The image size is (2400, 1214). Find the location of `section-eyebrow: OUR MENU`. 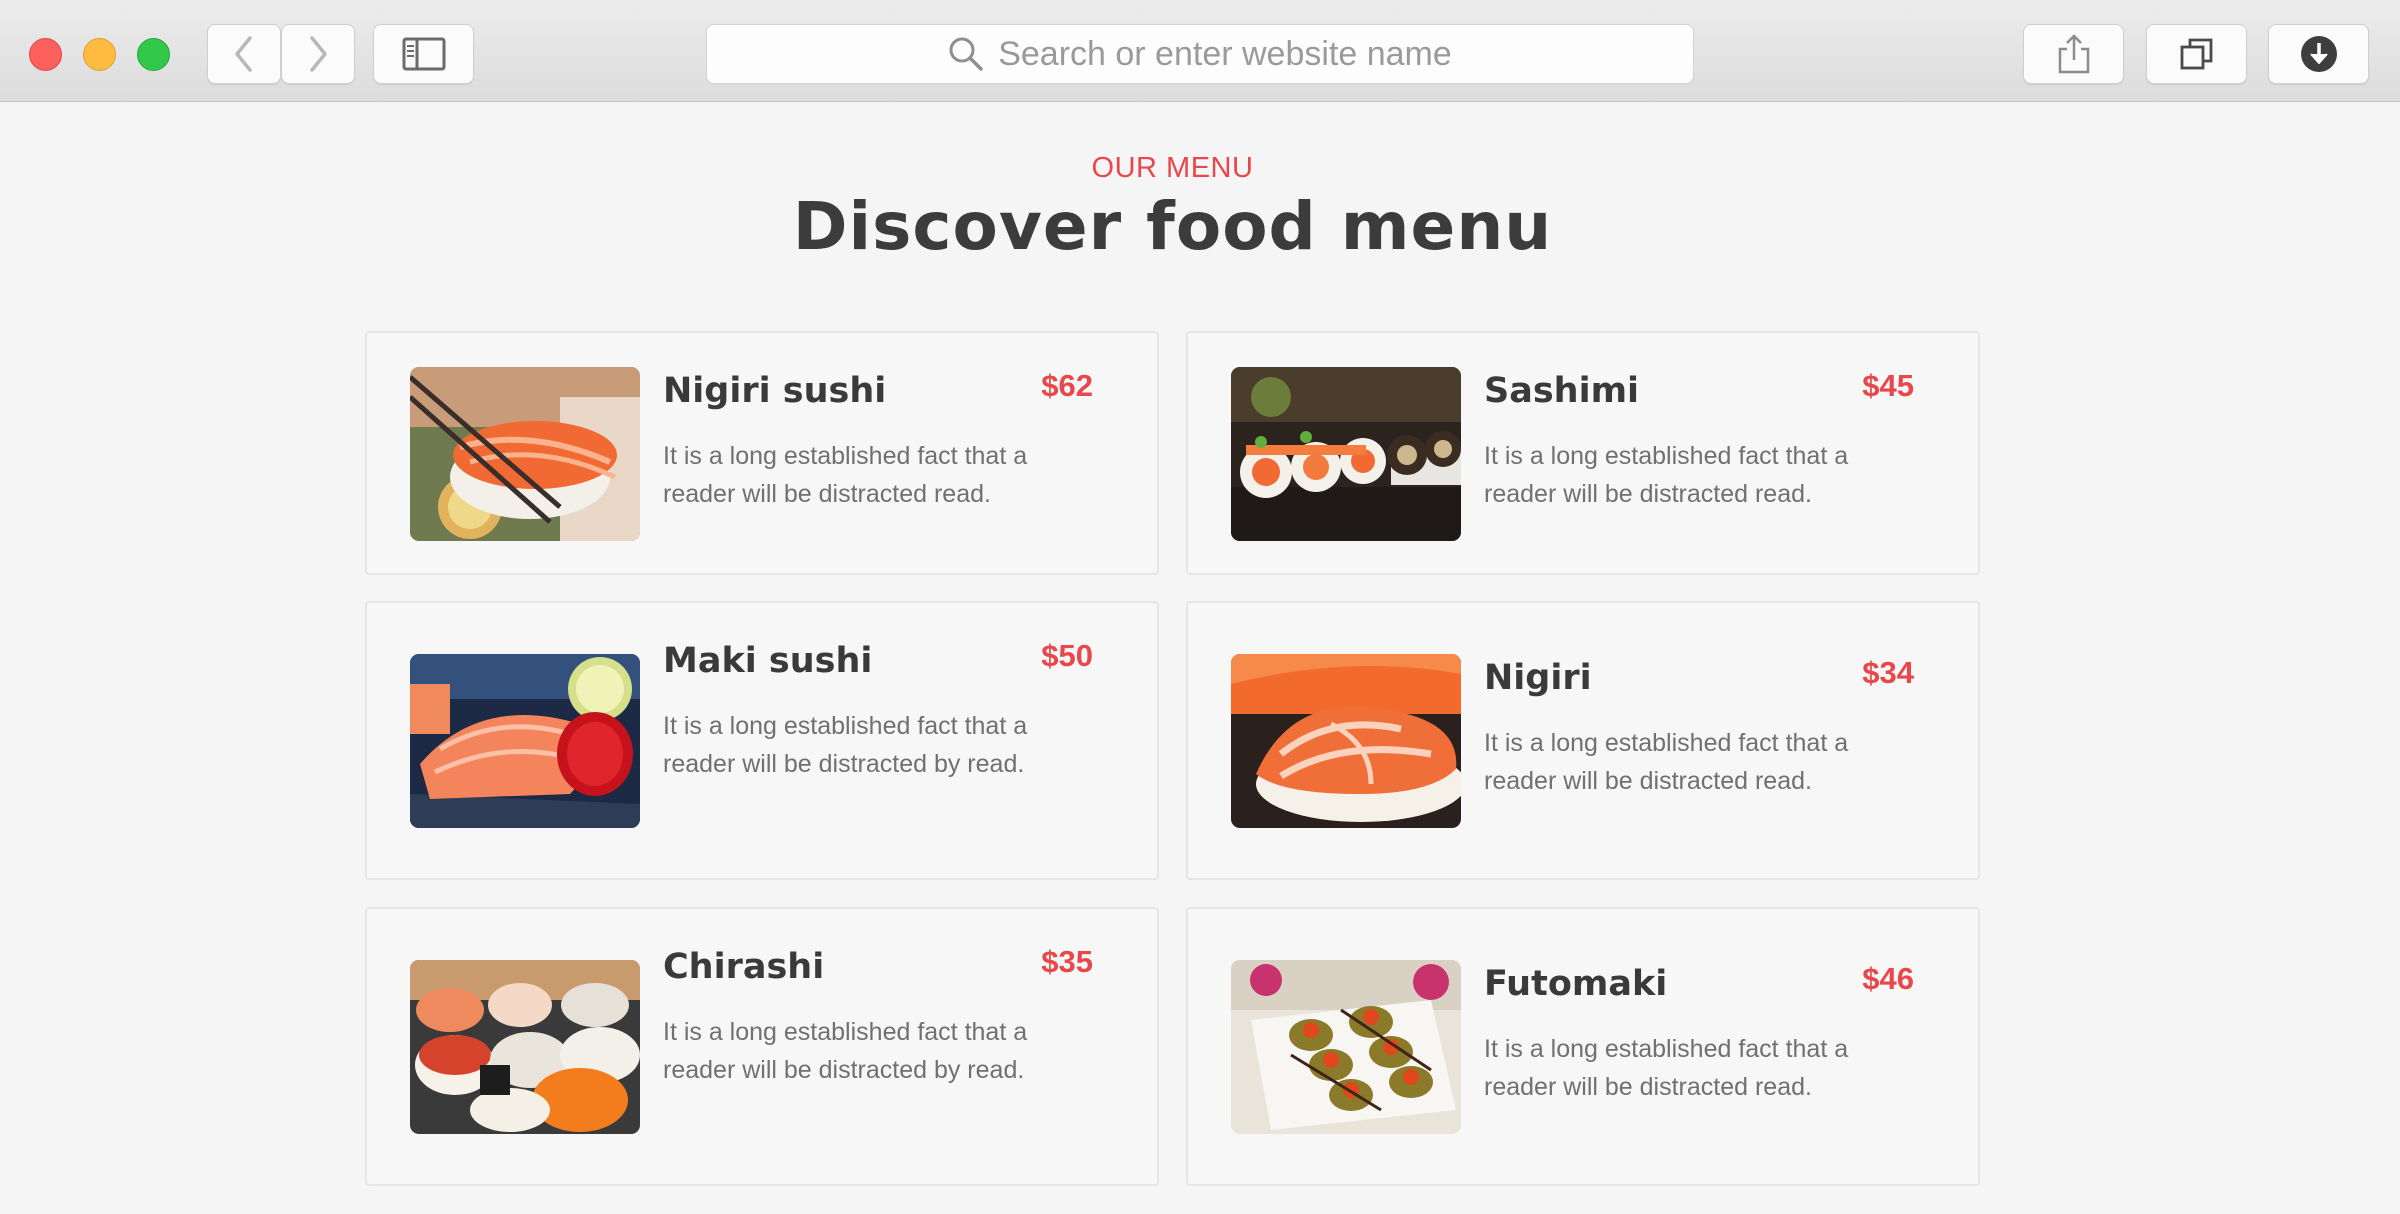

section-eyebrow: OUR MENU is located at coordinates (1172, 168).